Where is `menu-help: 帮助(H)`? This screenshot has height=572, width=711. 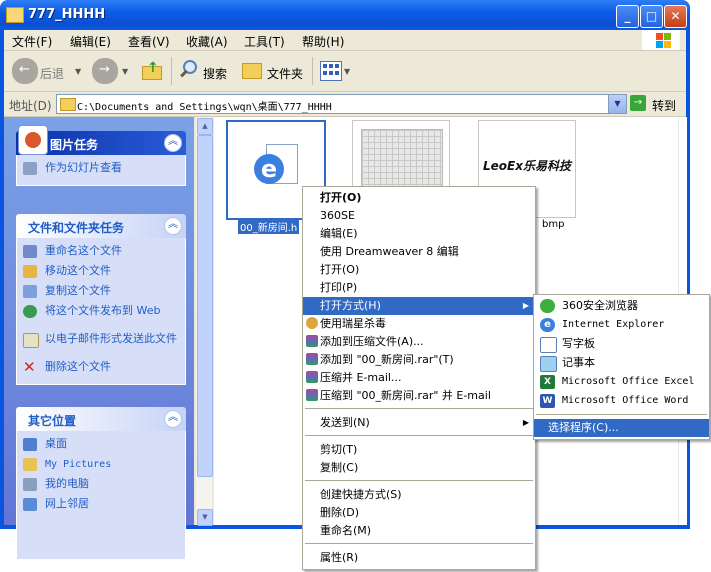
menu-help: 帮助(H) is located at coordinates (323, 41).